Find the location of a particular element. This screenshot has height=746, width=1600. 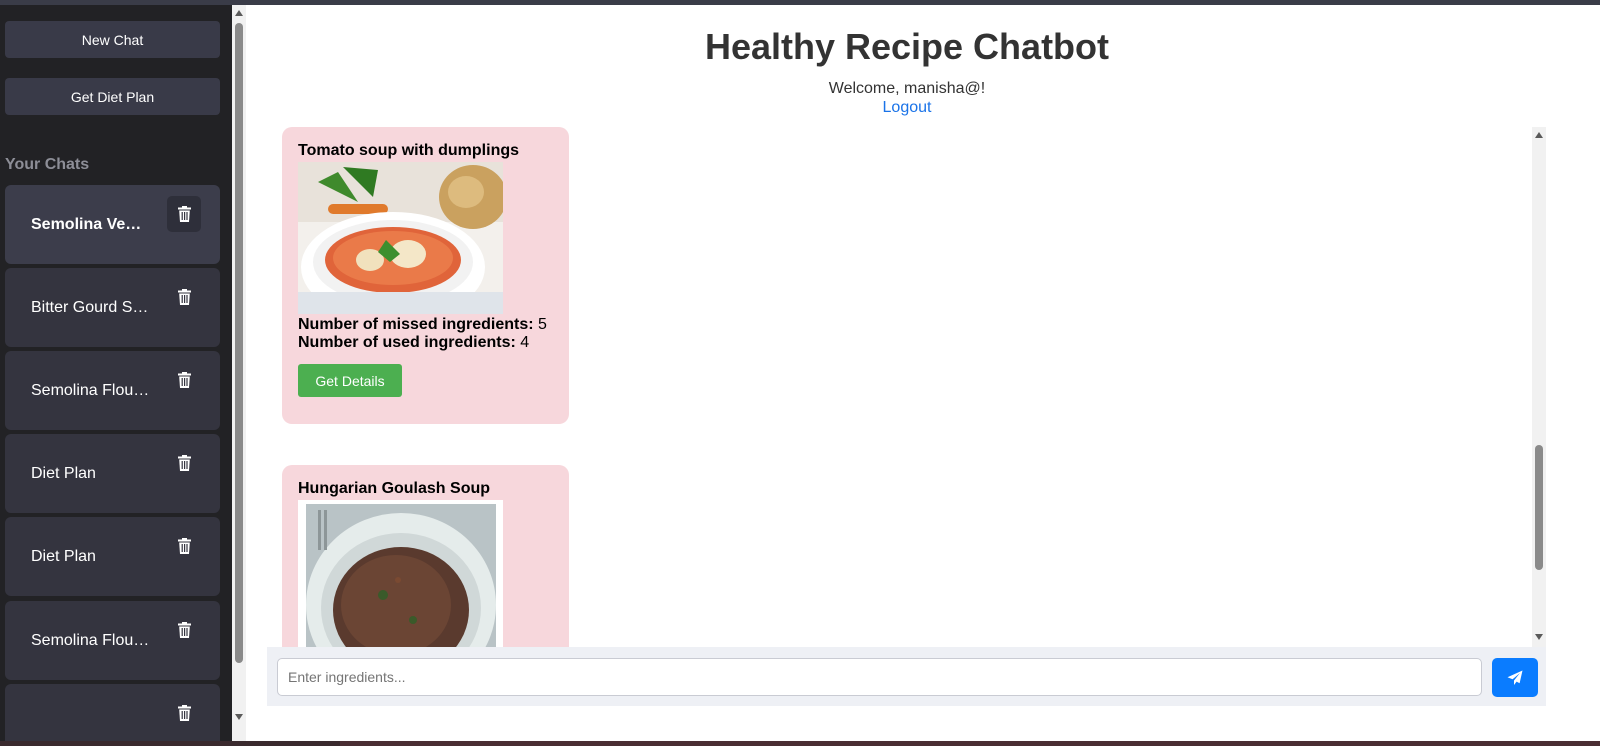

input-bar is located at coordinates (906, 676).